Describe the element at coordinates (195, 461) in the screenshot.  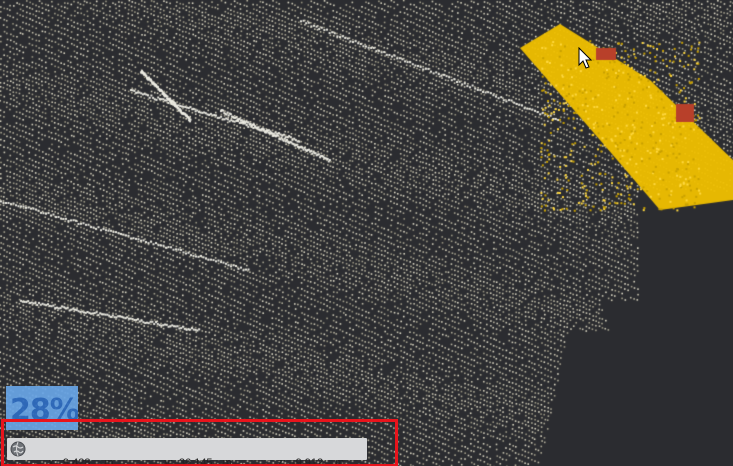
I see `y-value: 36.145` at that location.